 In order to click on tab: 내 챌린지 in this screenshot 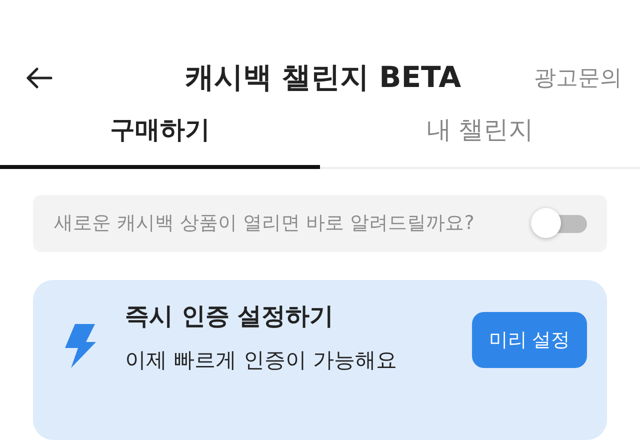, I will do `click(480, 136)`.